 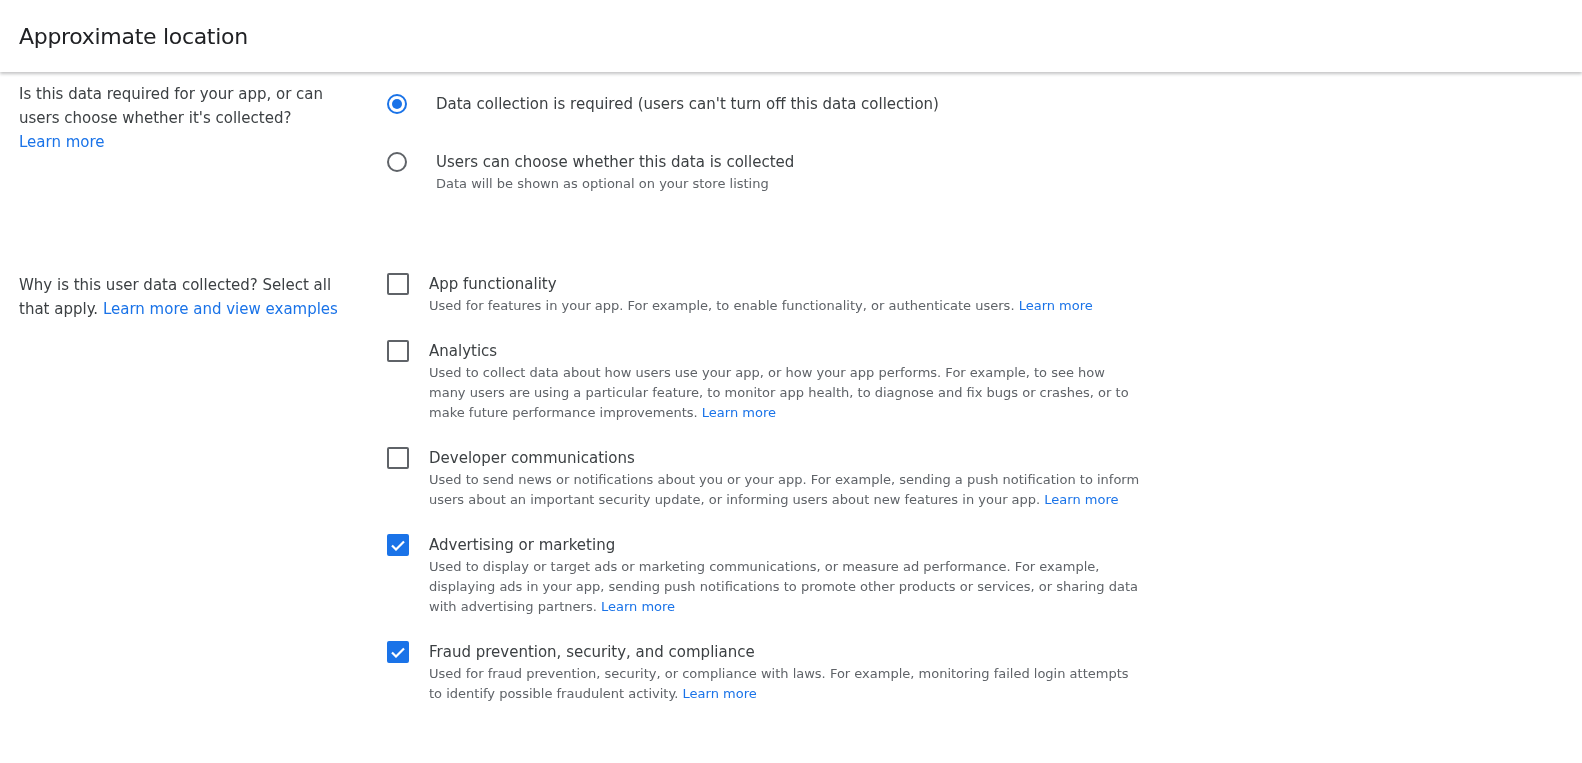 What do you see at coordinates (779, 393) in the screenshot?
I see `option-description: Used to collect data about how users use your app, or how your app performs. For example, to see how many users are using a particular feature, to monitor app health, to diagnose and fix bugs or crashes, or to make future performance improvements. Learn more` at bounding box center [779, 393].